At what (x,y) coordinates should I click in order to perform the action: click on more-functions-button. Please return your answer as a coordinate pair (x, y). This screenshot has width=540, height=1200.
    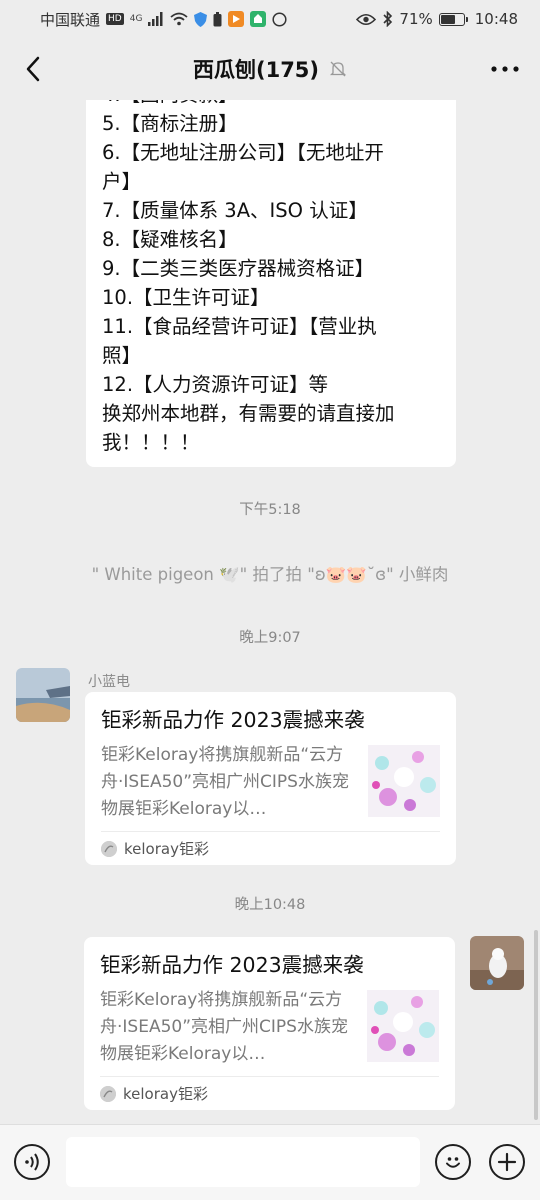
    Looking at the image, I should click on (507, 1162).